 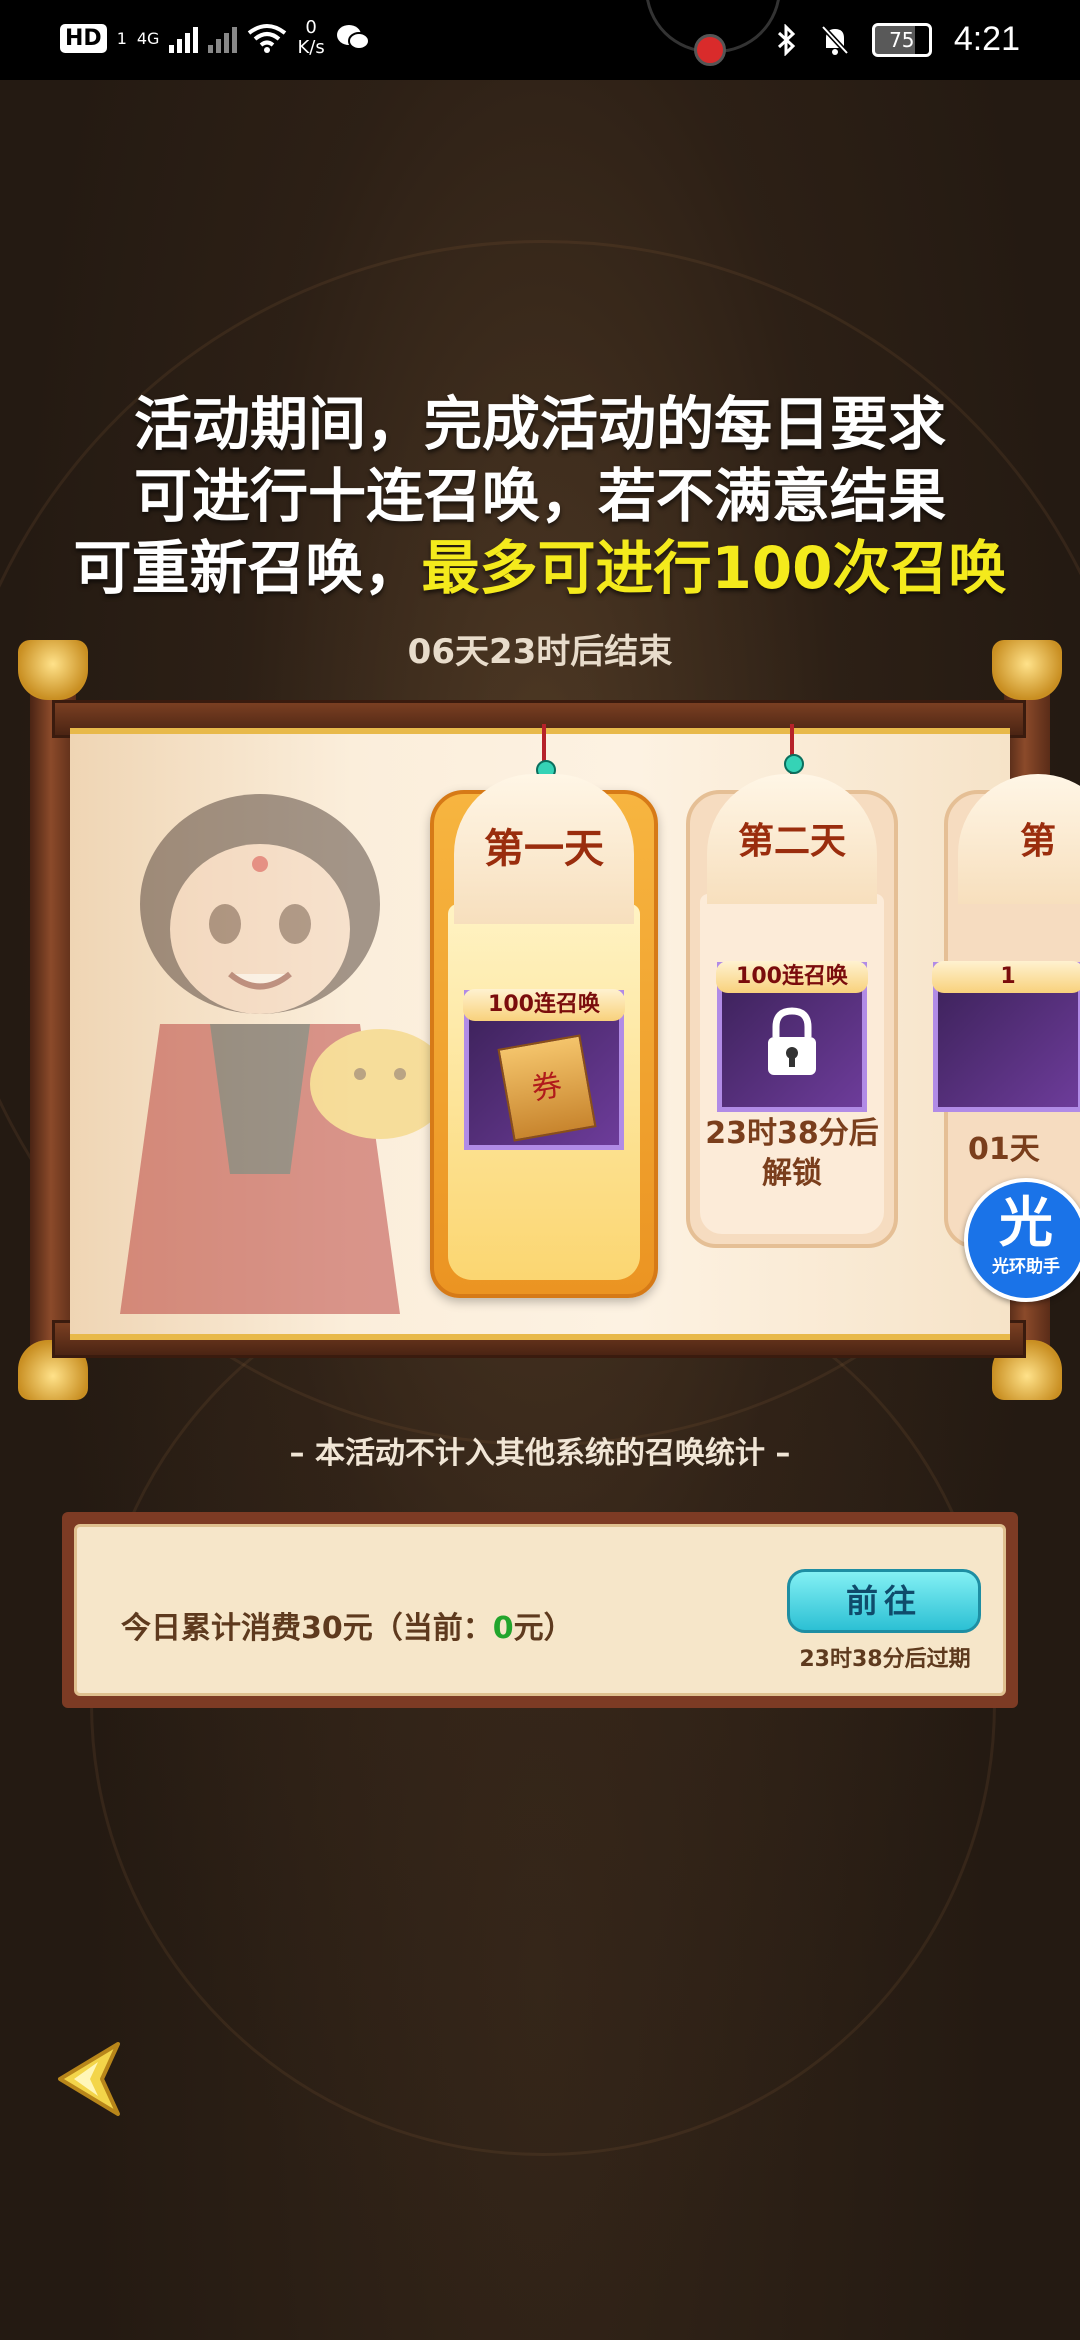 I want to click on battery-icon: 75, so click(x=901, y=39).